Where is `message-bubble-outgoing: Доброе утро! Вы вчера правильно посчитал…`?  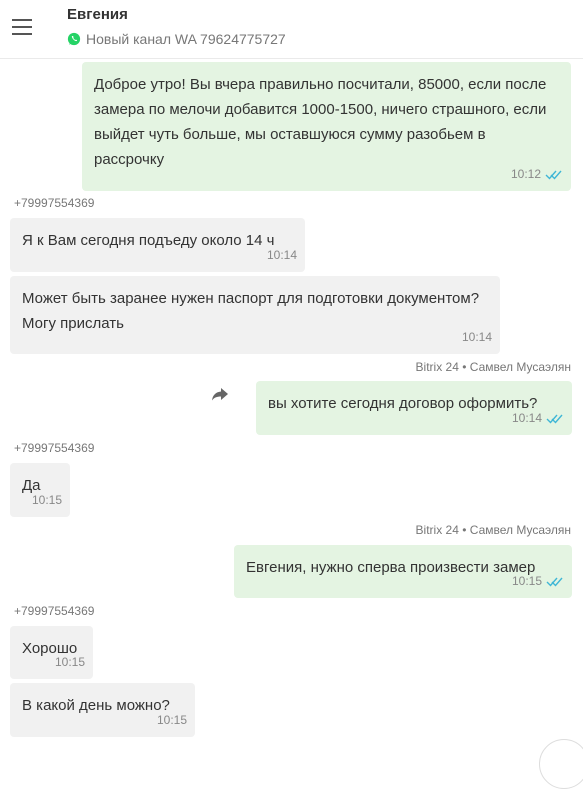
message-bubble-outgoing: Доброе утро! Вы вчера правильно посчитал… is located at coordinates (326, 126).